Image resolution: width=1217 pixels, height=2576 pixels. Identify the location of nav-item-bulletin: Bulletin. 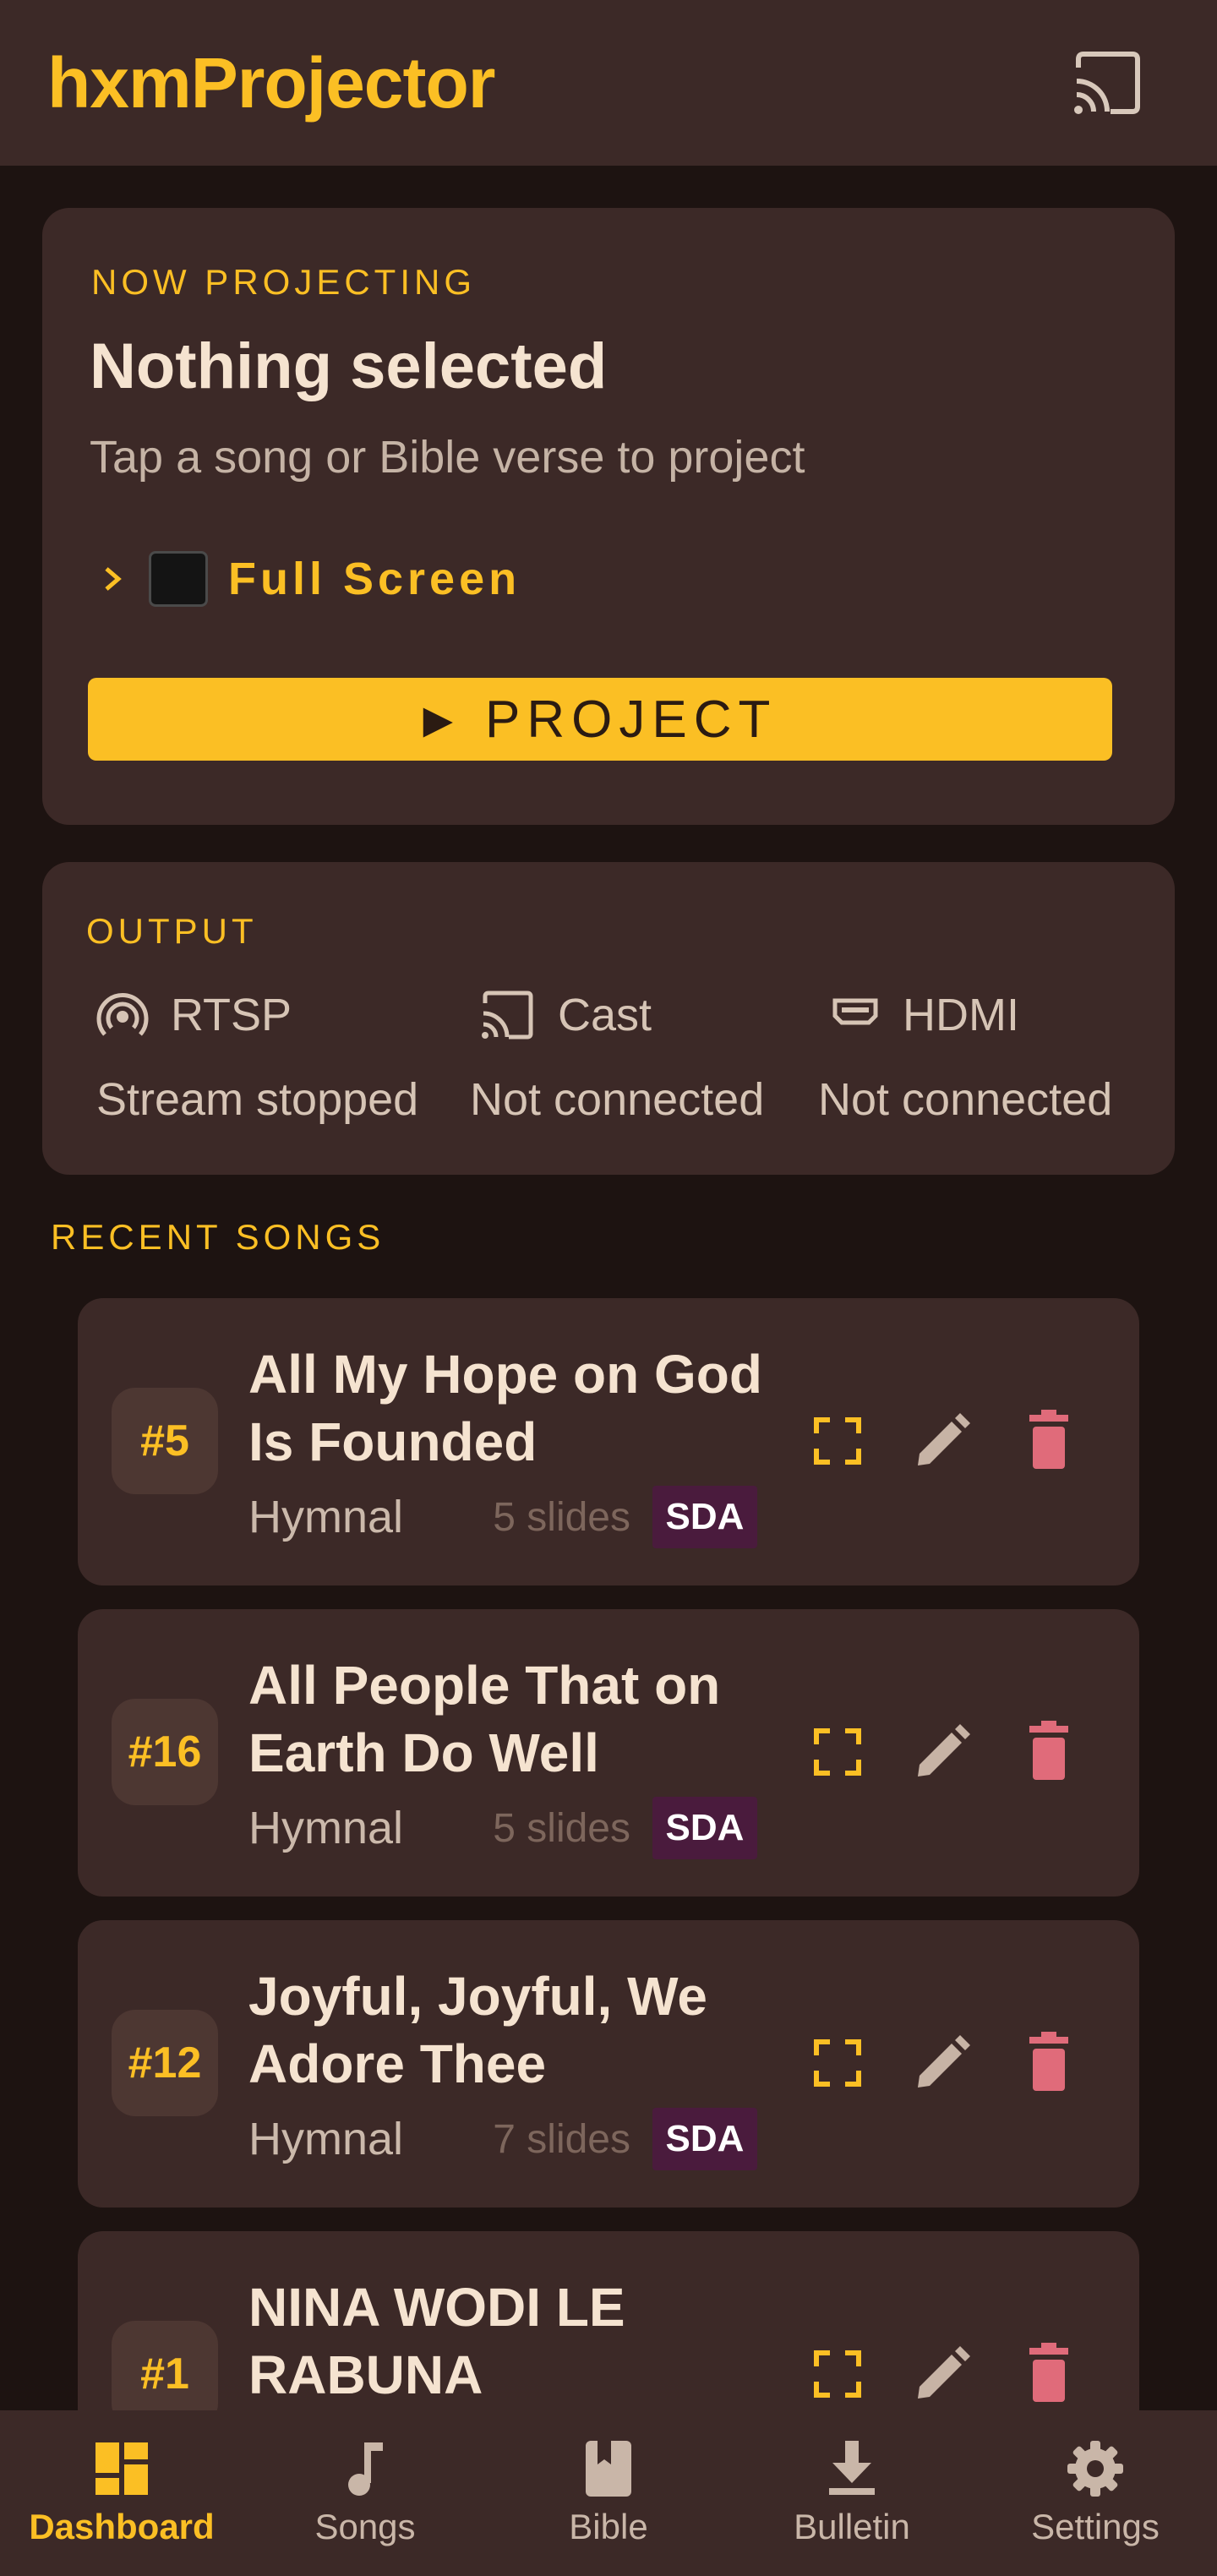
(852, 2493).